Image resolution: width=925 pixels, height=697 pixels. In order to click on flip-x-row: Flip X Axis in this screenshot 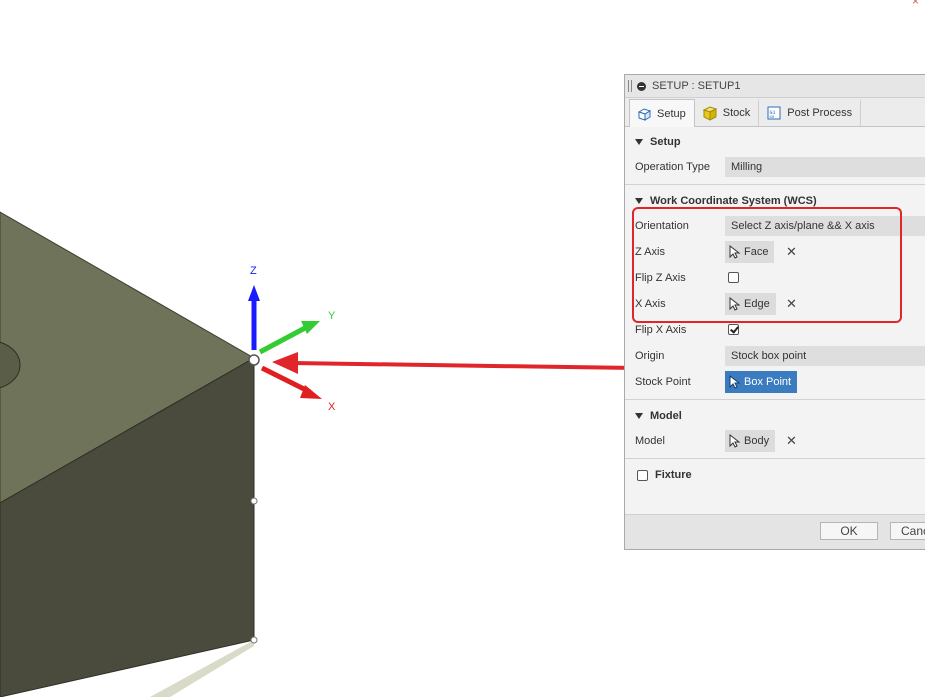, I will do `click(775, 330)`.